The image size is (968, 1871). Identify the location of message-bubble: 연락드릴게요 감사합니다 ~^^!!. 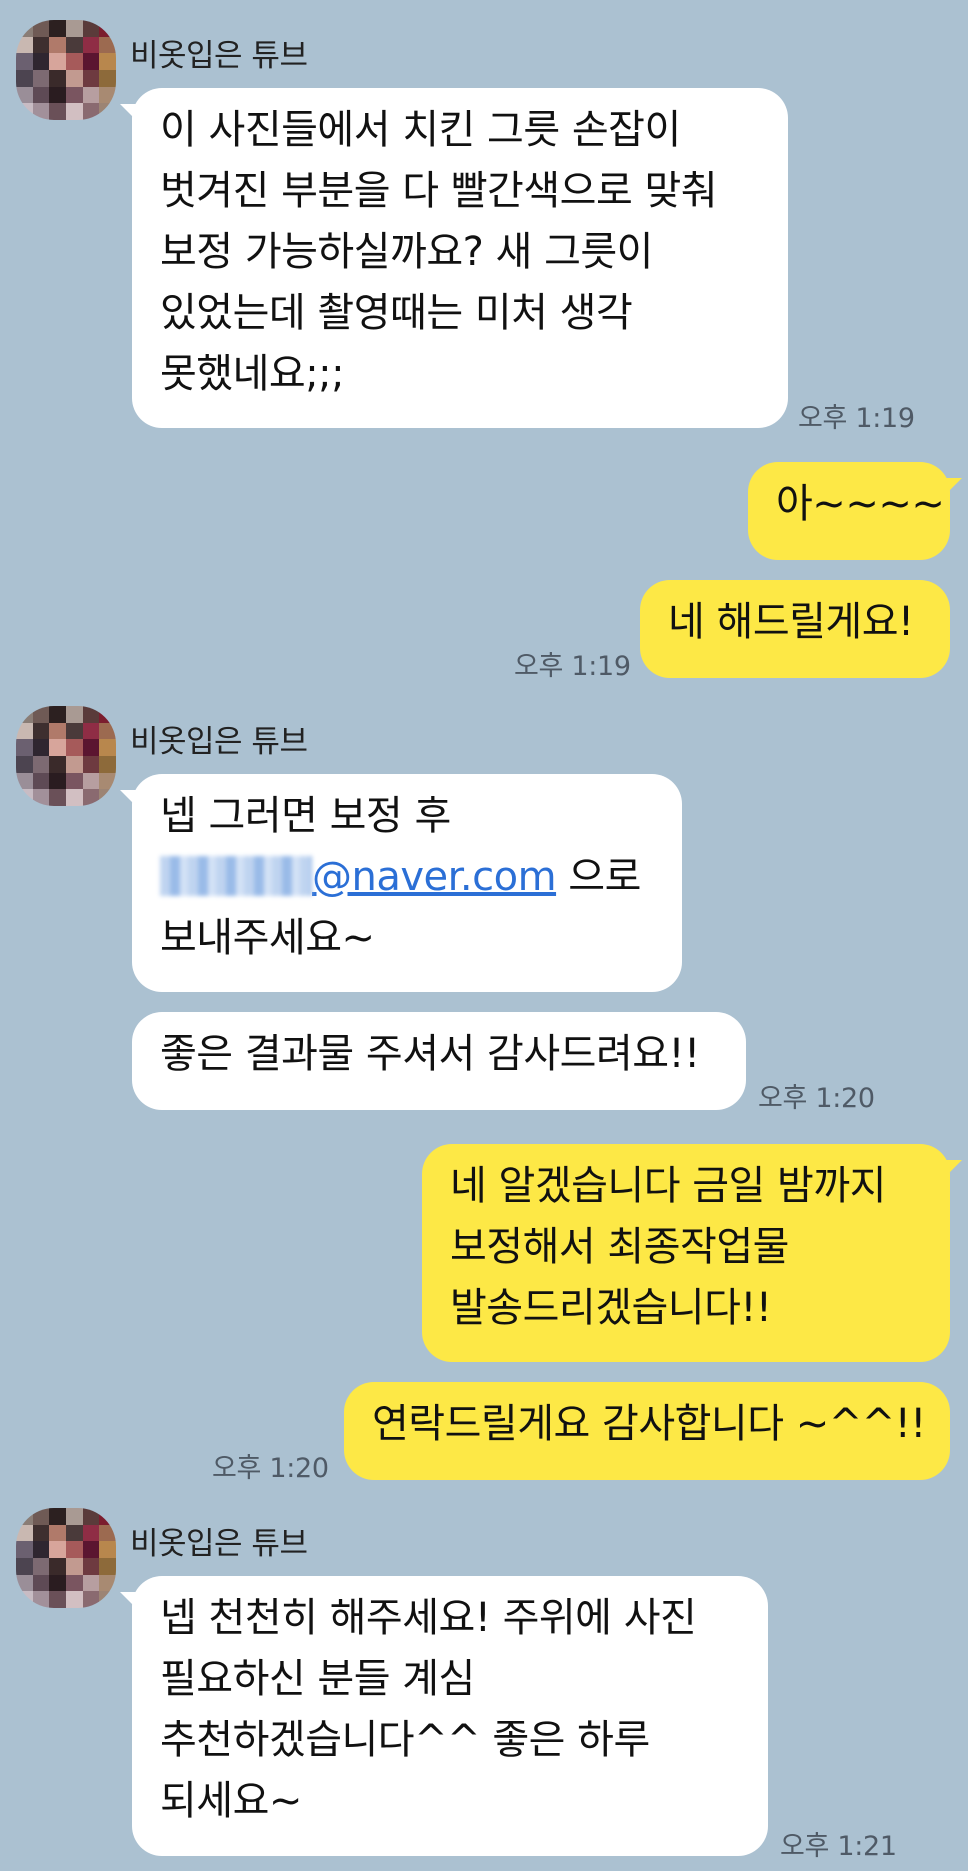
(647, 1431).